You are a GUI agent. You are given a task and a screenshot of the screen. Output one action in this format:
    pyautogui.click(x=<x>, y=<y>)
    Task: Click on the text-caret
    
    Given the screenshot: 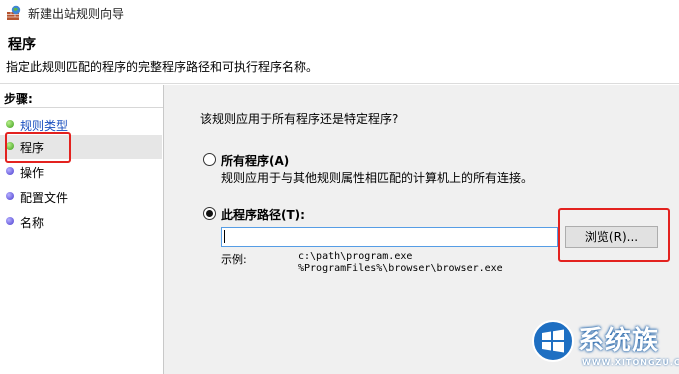 What is the action you would take?
    pyautogui.click(x=224, y=236)
    